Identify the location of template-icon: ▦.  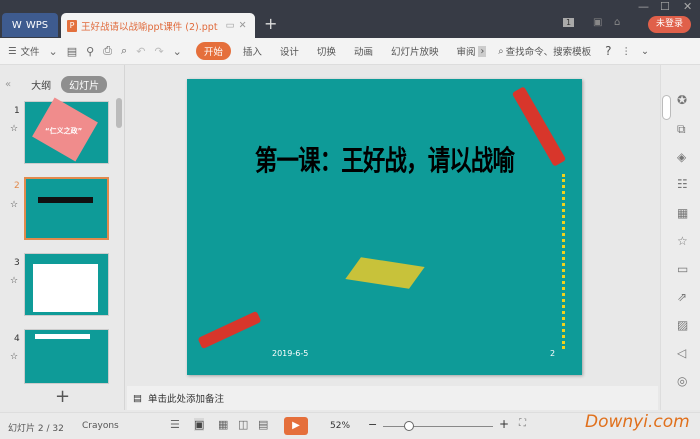
(682, 213).